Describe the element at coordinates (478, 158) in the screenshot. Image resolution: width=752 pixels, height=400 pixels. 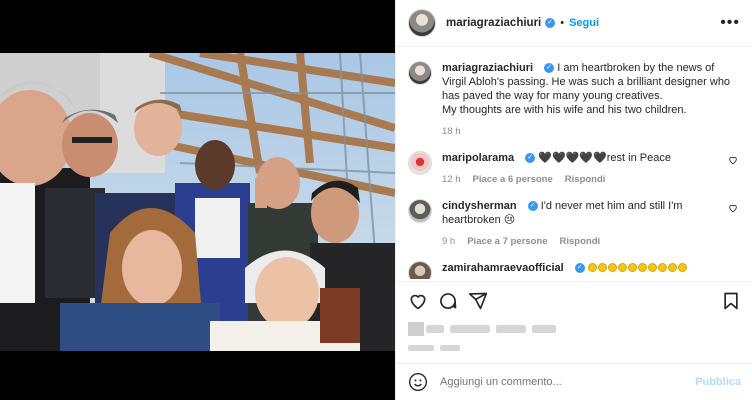
I see `commenter-username: maripolarama` at that location.